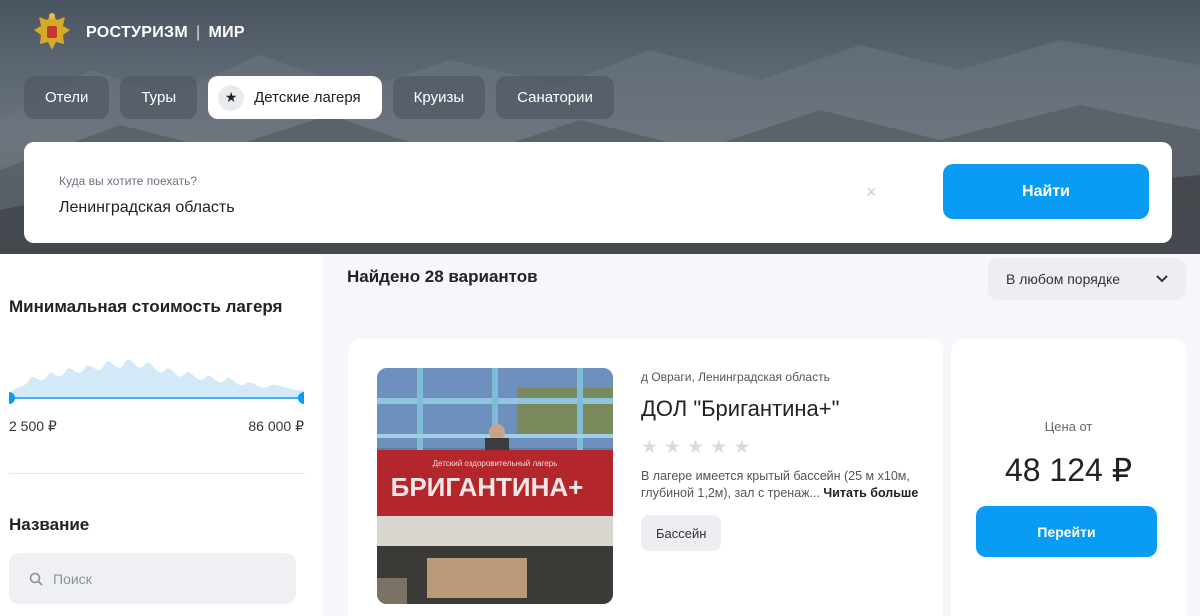 The width and height of the screenshot is (1200, 616). What do you see at coordinates (681, 533) in the screenshot?
I see `amenity-tag: Бассейн` at bounding box center [681, 533].